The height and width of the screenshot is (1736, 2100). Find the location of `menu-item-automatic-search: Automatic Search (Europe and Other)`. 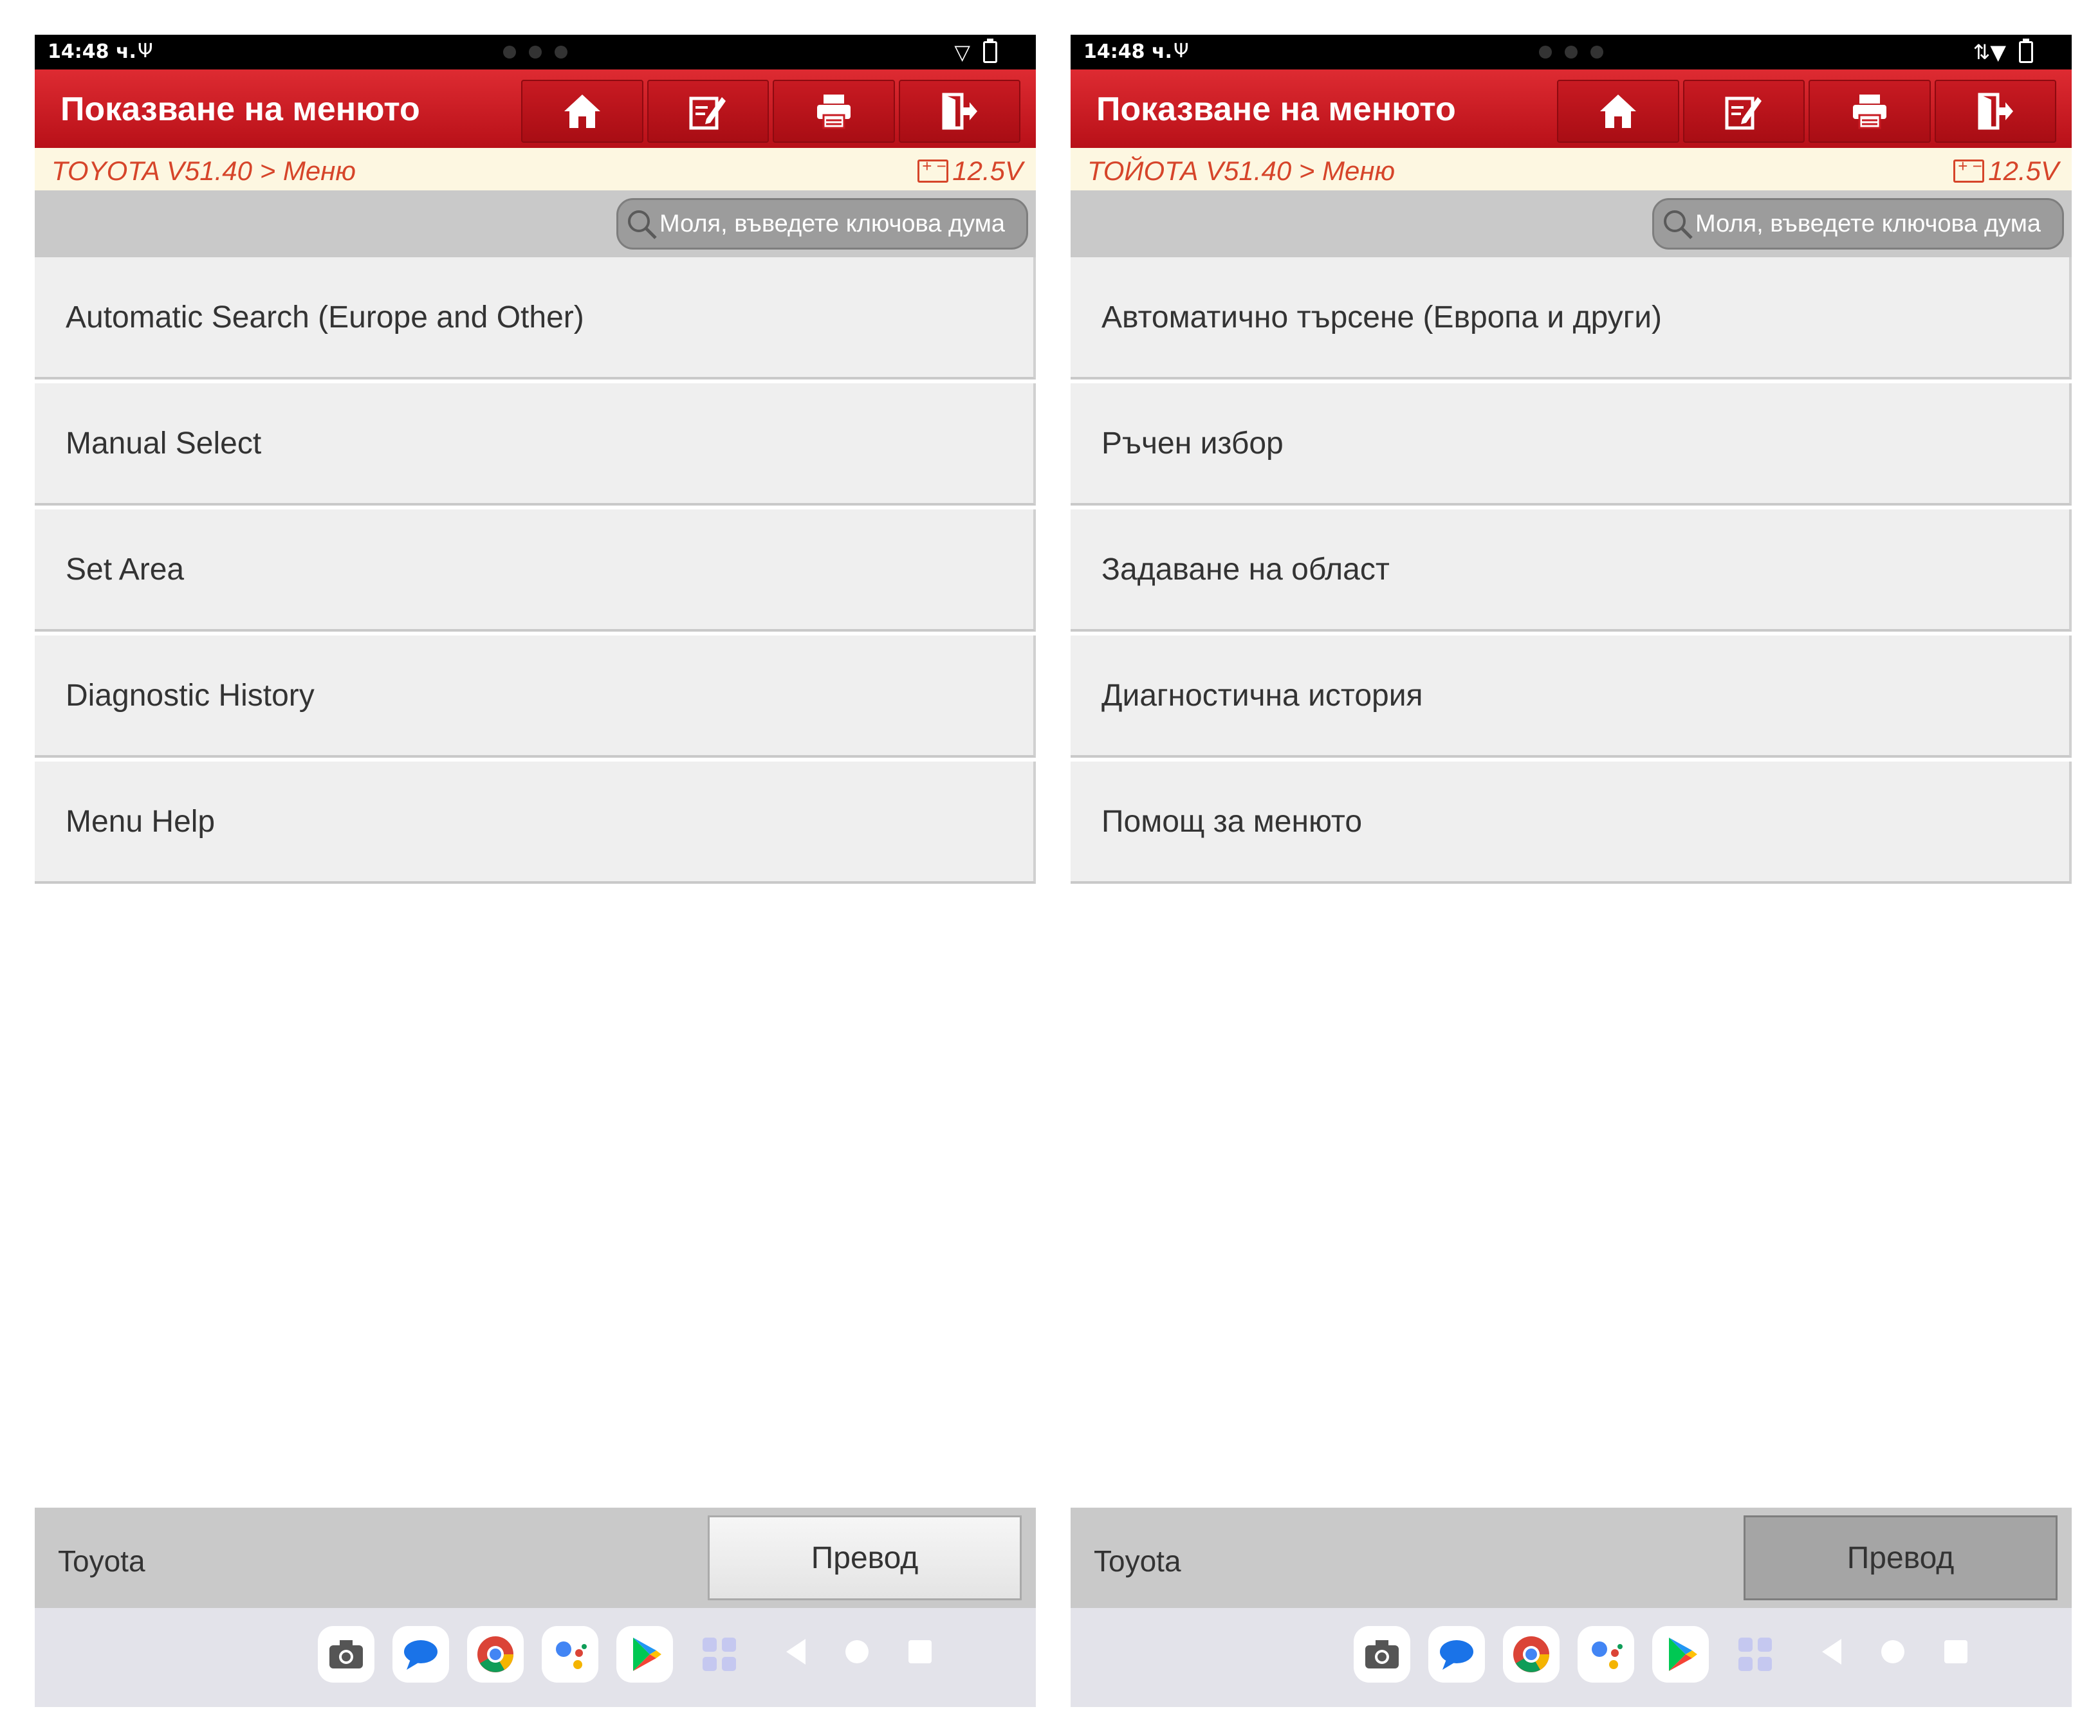

menu-item-automatic-search: Automatic Search (Europe and Other) is located at coordinates (535, 318).